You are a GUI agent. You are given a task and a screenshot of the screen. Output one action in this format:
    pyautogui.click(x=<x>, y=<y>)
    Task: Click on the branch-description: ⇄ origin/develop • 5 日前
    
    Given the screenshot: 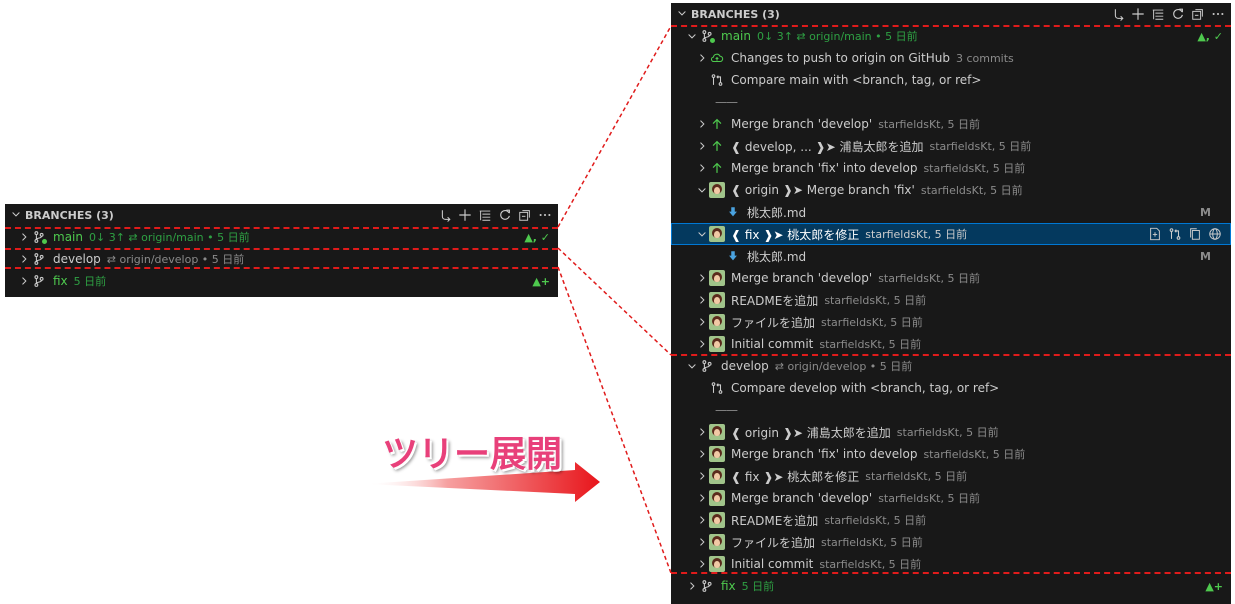 What is the action you would take?
    pyautogui.click(x=175, y=259)
    